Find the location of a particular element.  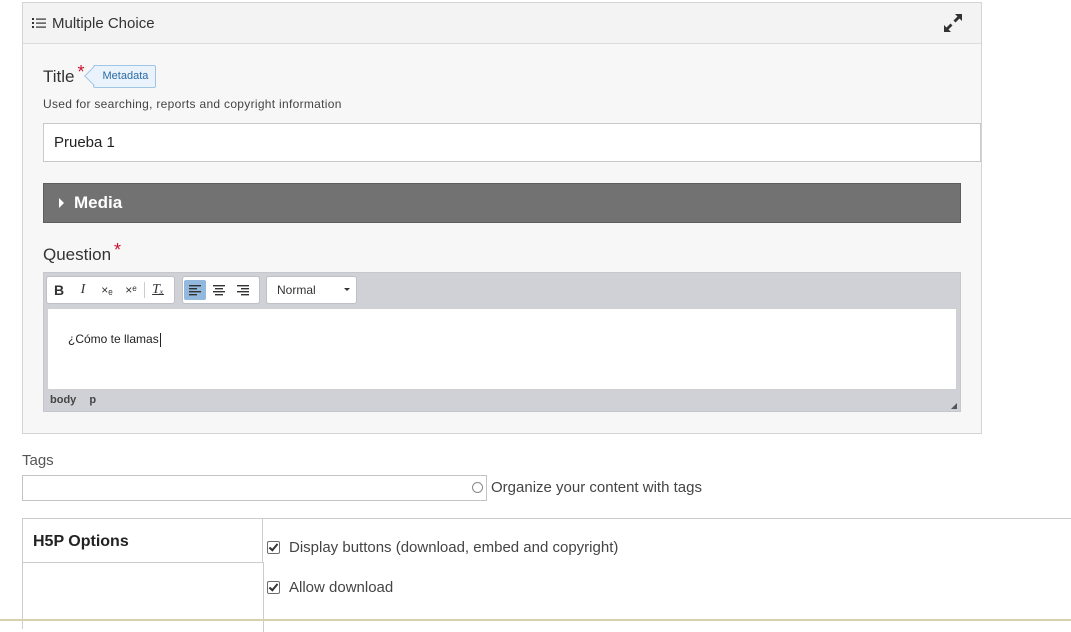

format-select-value: Normal is located at coordinates (296, 290).